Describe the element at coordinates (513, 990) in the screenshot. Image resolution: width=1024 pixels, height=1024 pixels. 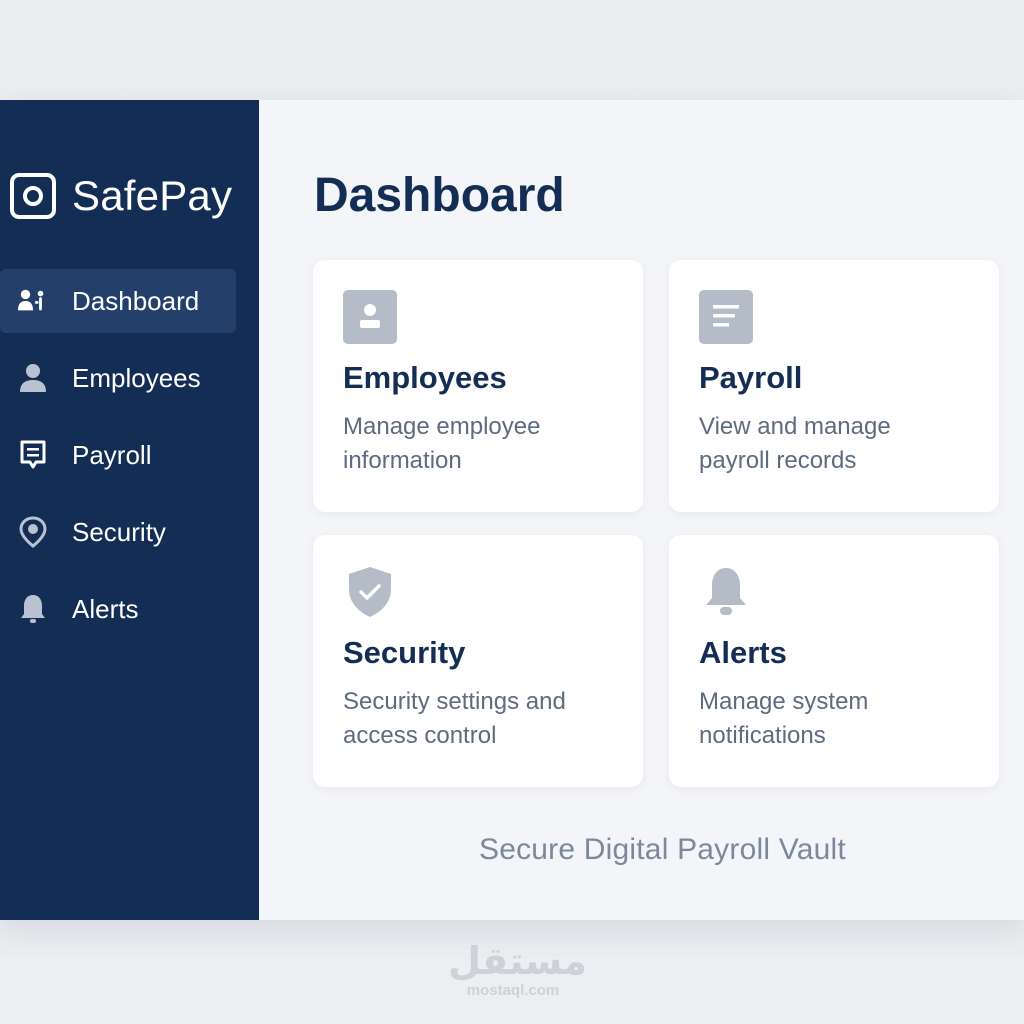
I see `watermark-url: mostaql.com` at that location.